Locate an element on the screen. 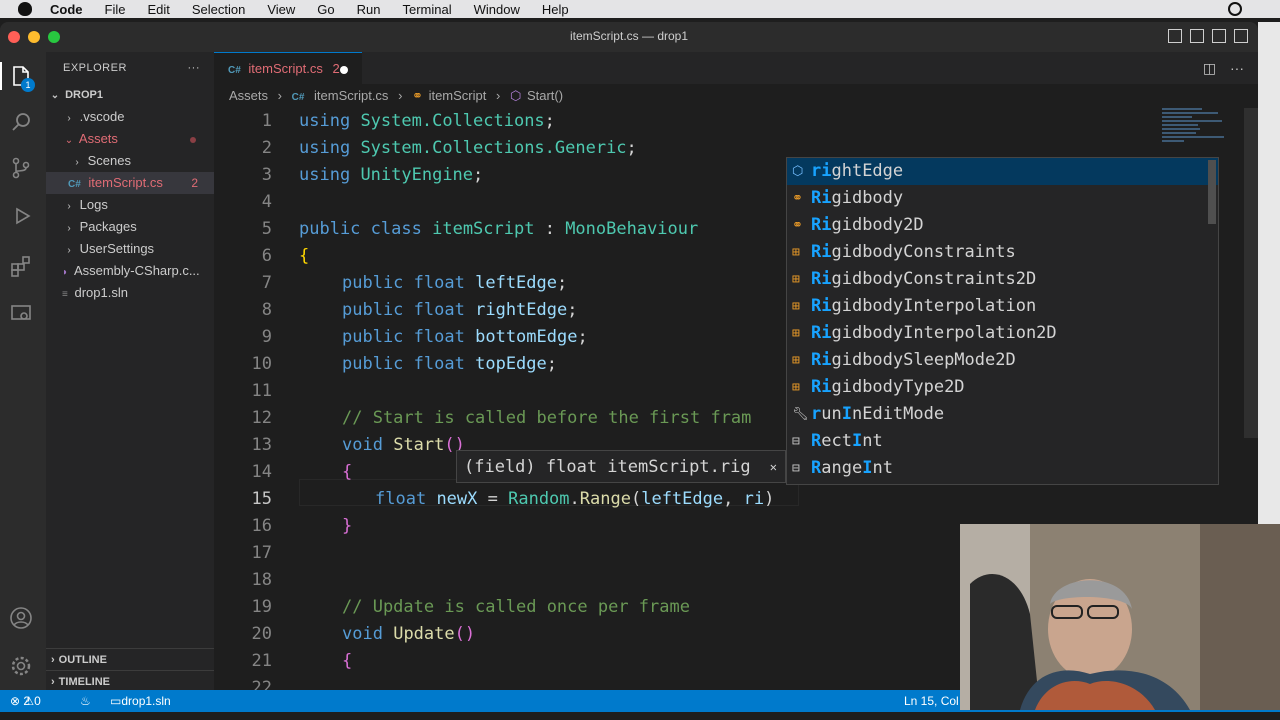 This screenshot has width=1280, height=720. window-title: itemScript.cs — drop1 is located at coordinates (629, 36).